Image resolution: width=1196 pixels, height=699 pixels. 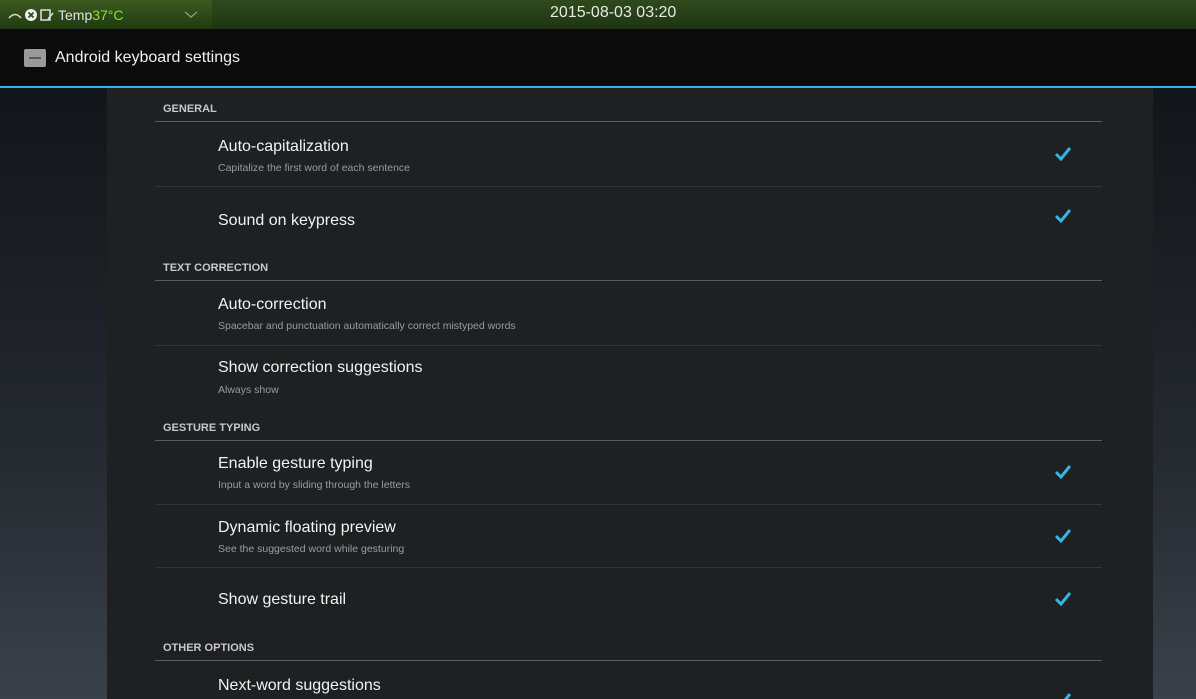 I want to click on right-background, so click(x=1174, y=393).